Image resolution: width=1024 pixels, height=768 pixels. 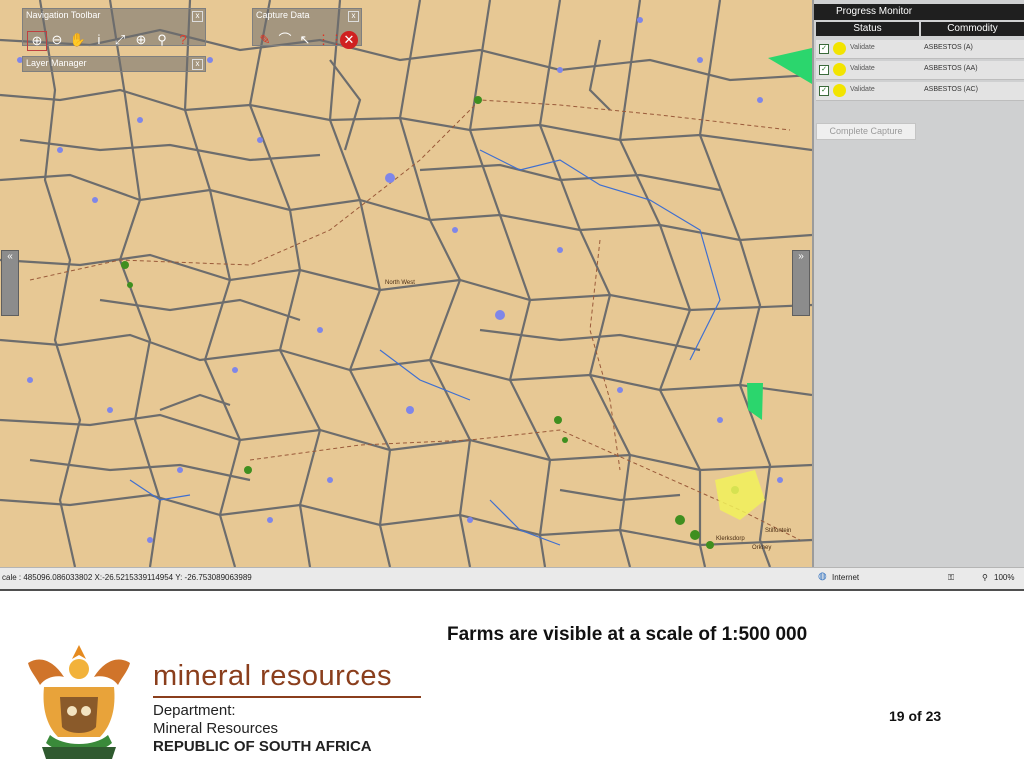 What do you see at coordinates (114, 64) in the screenshot?
I see `layer-manager-panel: Layer Manager x` at bounding box center [114, 64].